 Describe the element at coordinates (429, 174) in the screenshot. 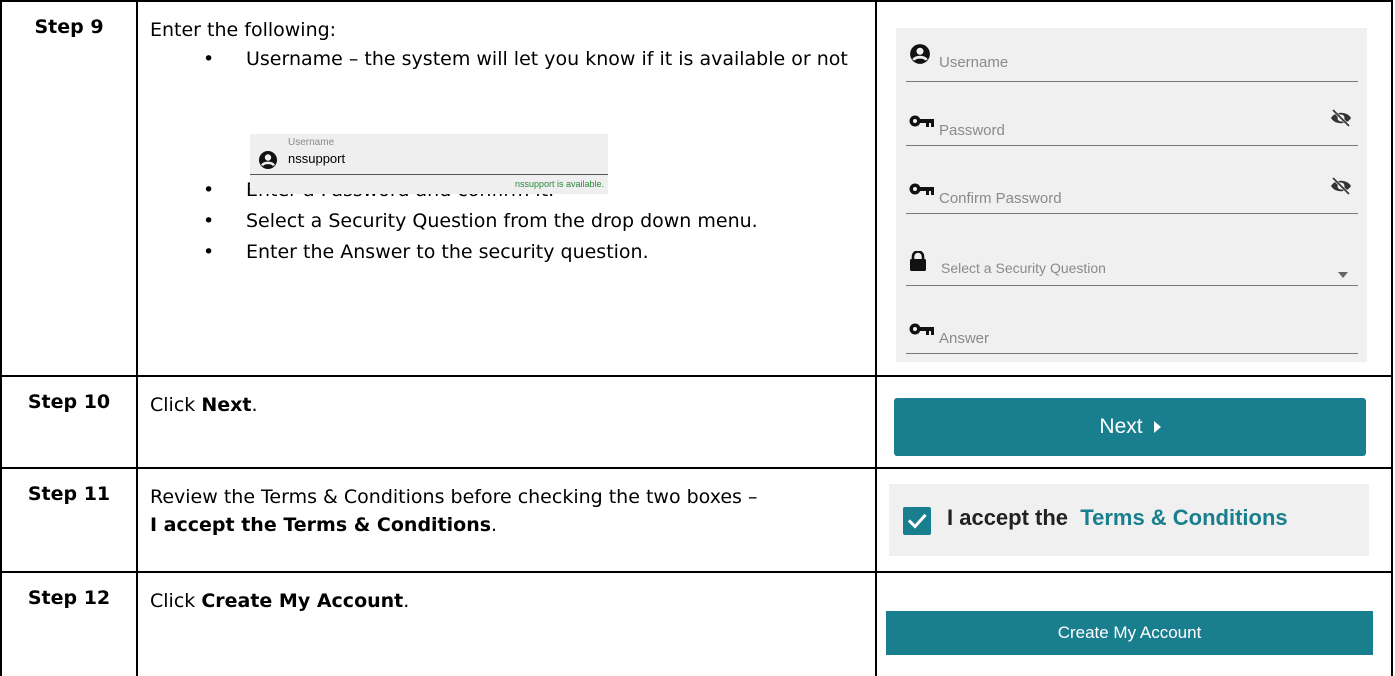

I see `divider` at that location.